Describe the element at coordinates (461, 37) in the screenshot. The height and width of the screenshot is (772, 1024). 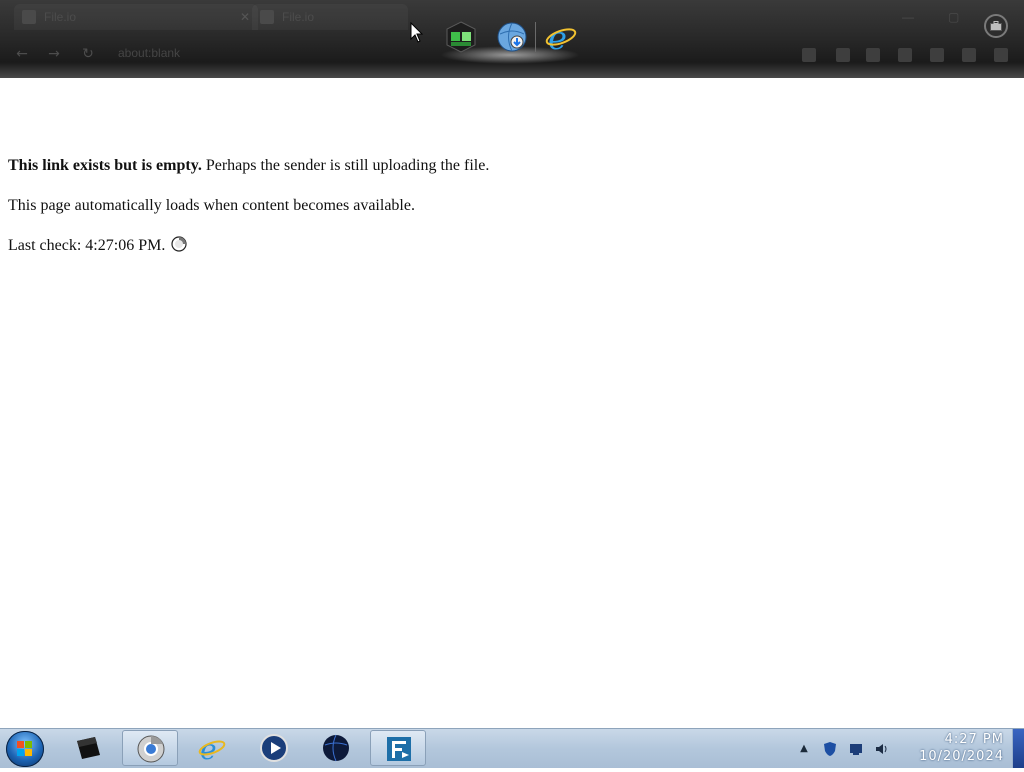
I see `toolbox-app-icon` at that location.